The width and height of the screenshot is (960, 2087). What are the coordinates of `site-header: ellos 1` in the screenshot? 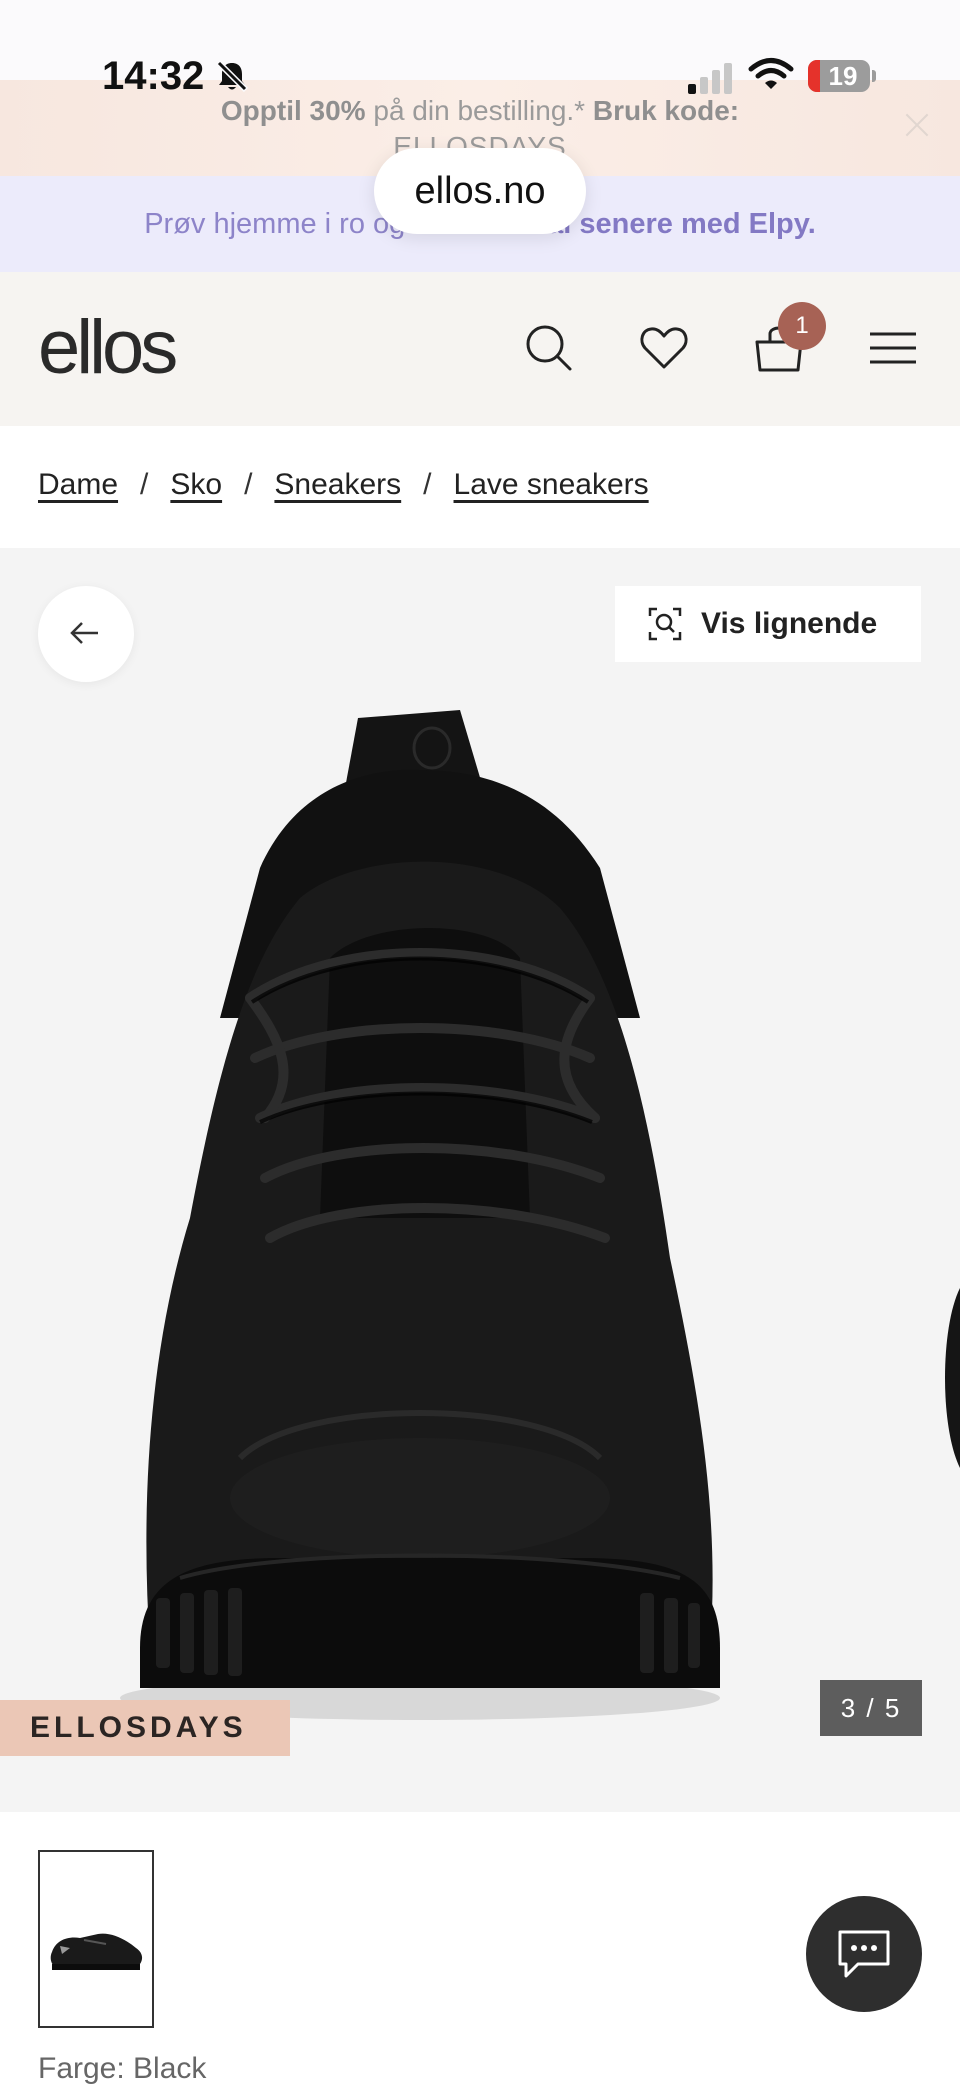 It's located at (480, 349).